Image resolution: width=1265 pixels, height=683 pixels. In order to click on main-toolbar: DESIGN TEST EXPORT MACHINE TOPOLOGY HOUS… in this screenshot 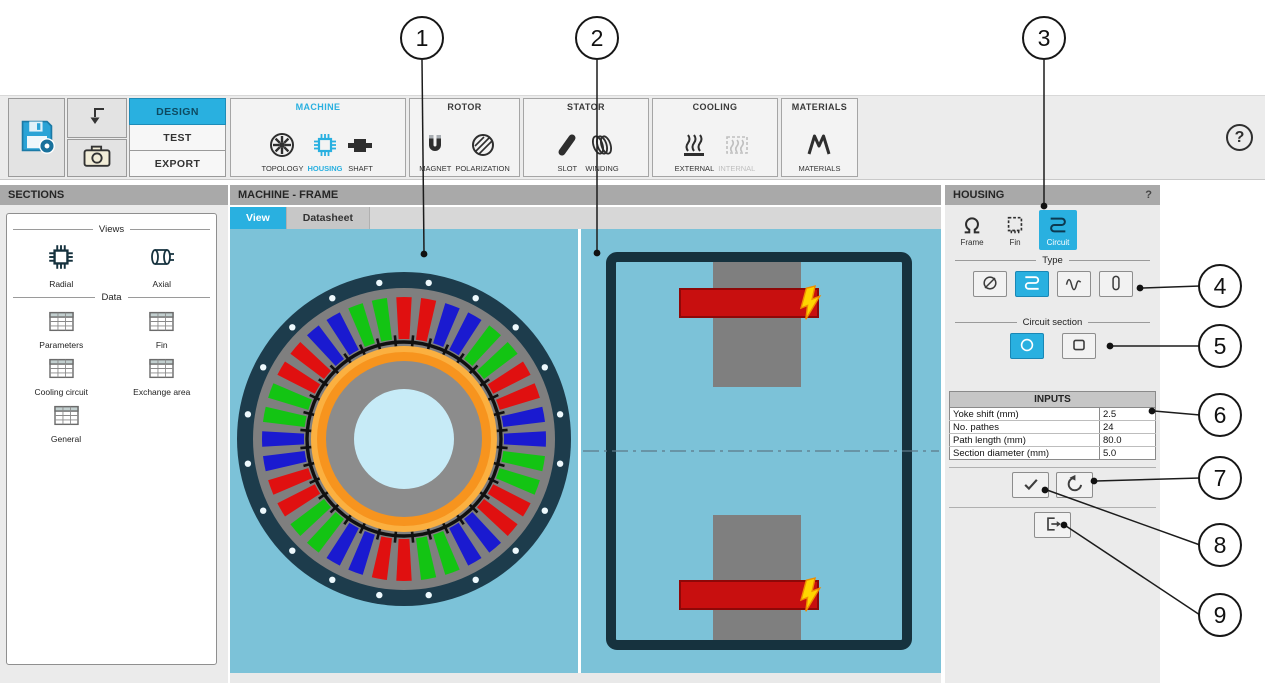, I will do `click(632, 137)`.